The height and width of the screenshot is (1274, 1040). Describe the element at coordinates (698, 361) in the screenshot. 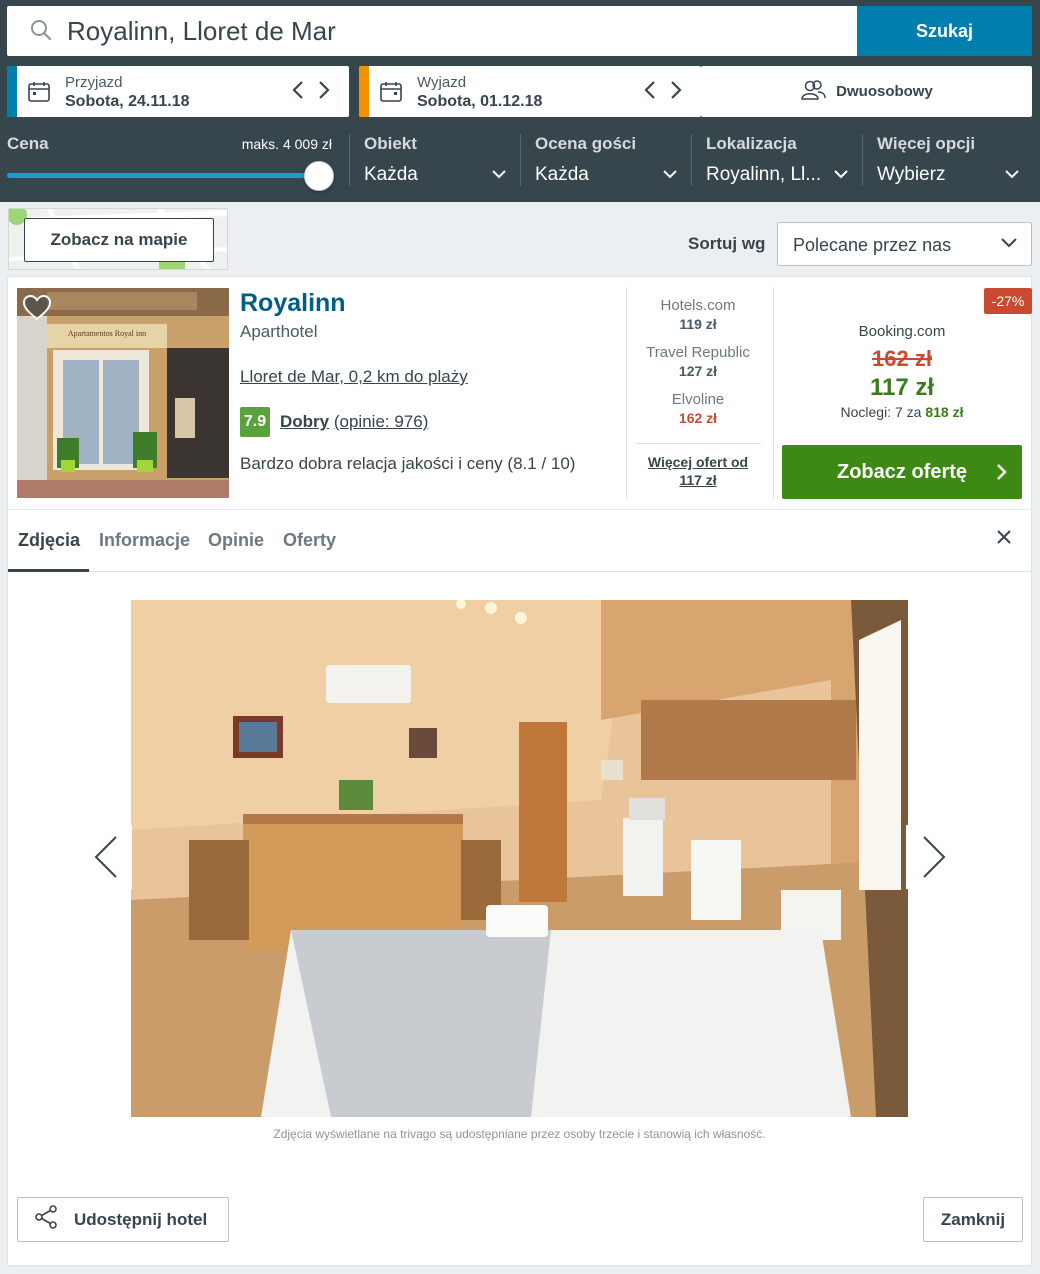

I see `partner-offer: Travel Republic 127 zł` at that location.